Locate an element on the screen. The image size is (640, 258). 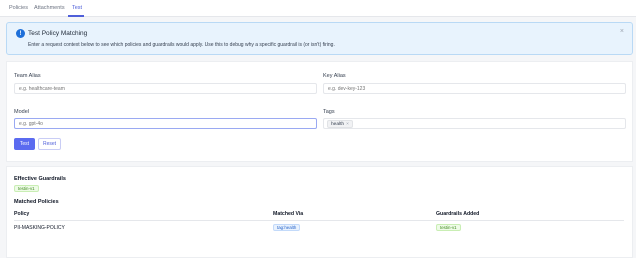
key-alias-input is located at coordinates (474, 88).